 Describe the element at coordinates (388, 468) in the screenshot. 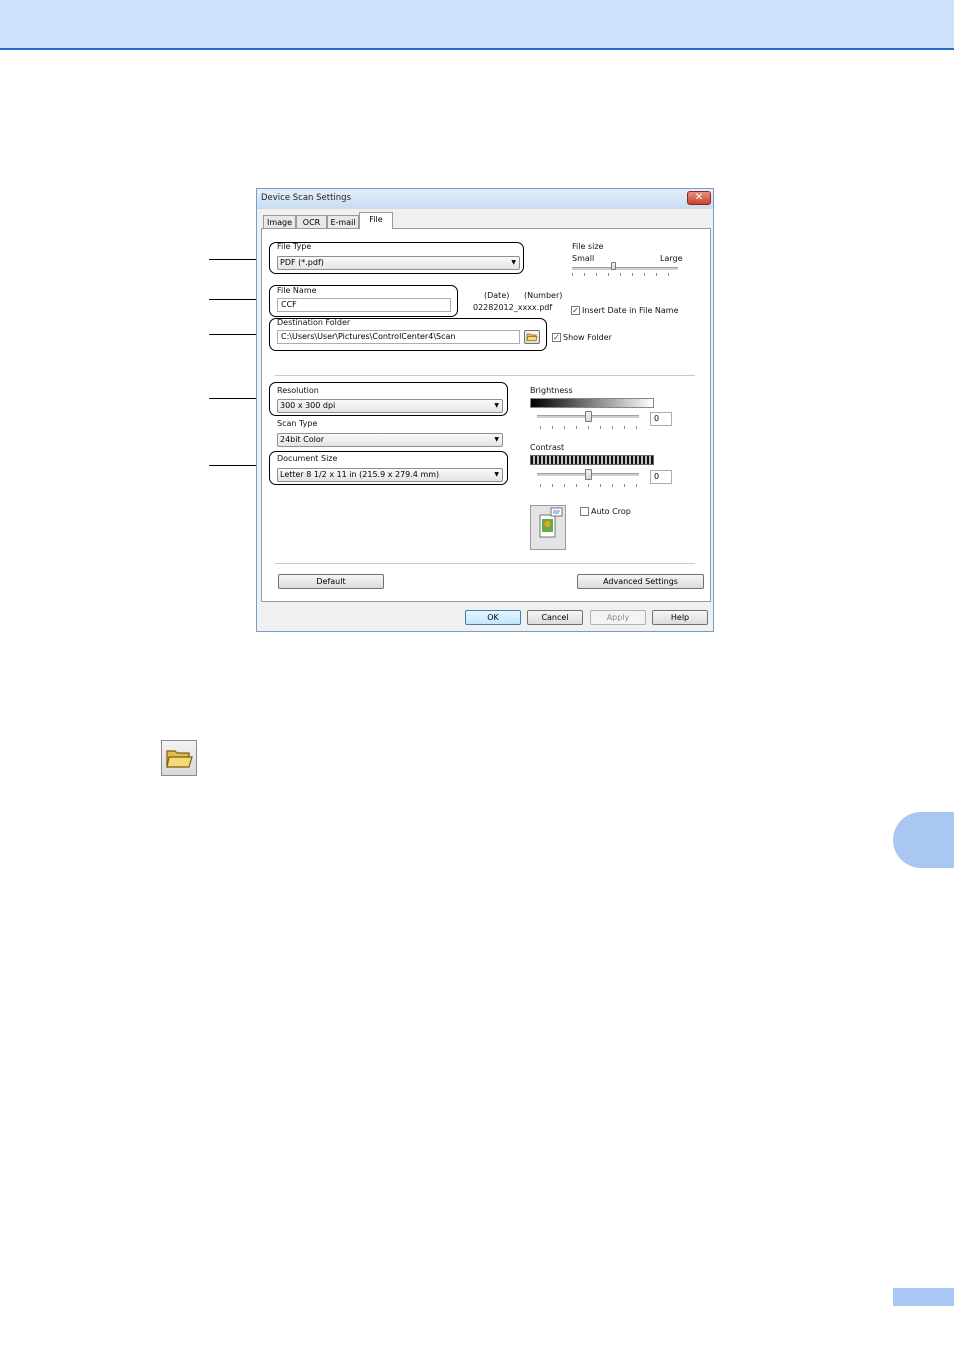

I see `callout-outline-document-size` at that location.